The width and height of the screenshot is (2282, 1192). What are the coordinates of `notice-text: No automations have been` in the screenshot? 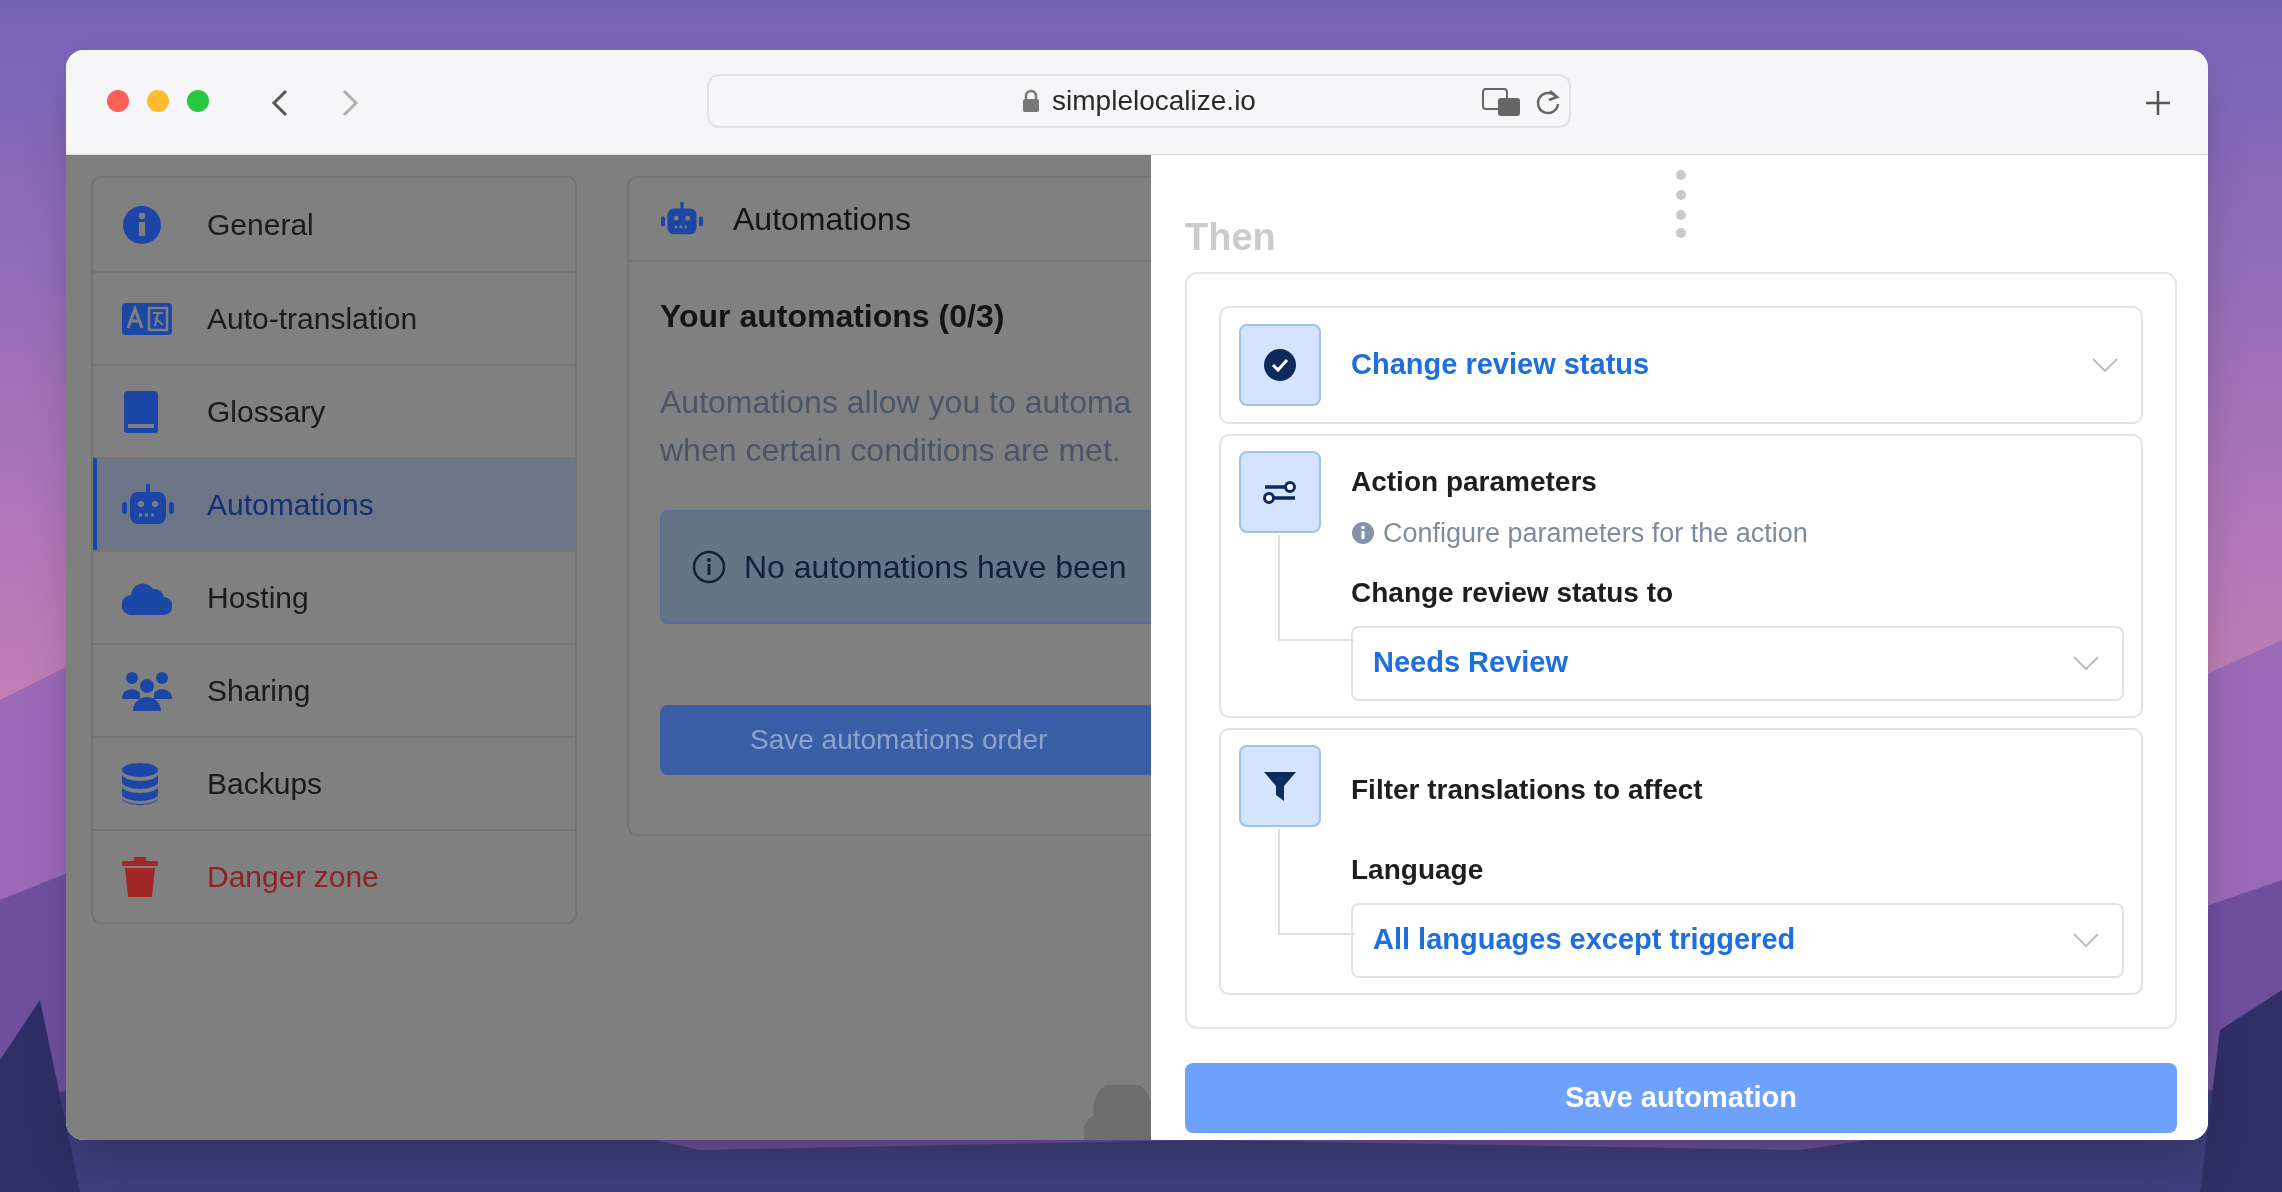 It's located at (935, 567).